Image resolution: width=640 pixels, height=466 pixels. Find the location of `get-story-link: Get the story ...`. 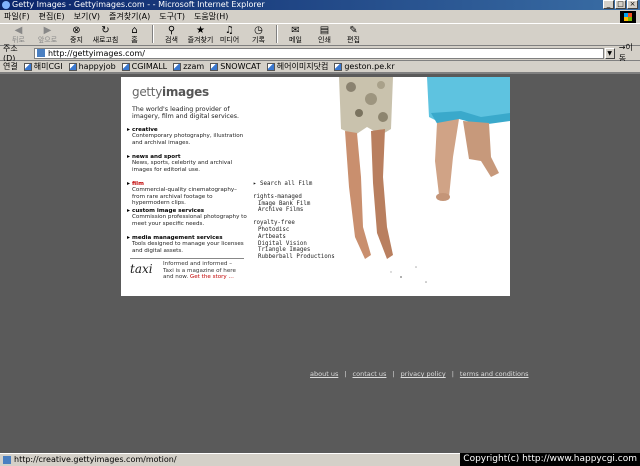

get-story-link: Get the story ... is located at coordinates (212, 277).